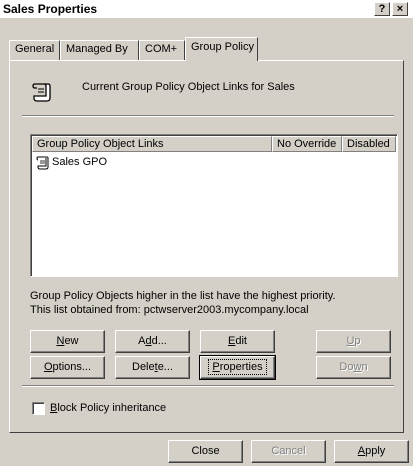 This screenshot has height=466, width=413. Describe the element at coordinates (205, 451) in the screenshot. I see `close-button: Close` at that location.